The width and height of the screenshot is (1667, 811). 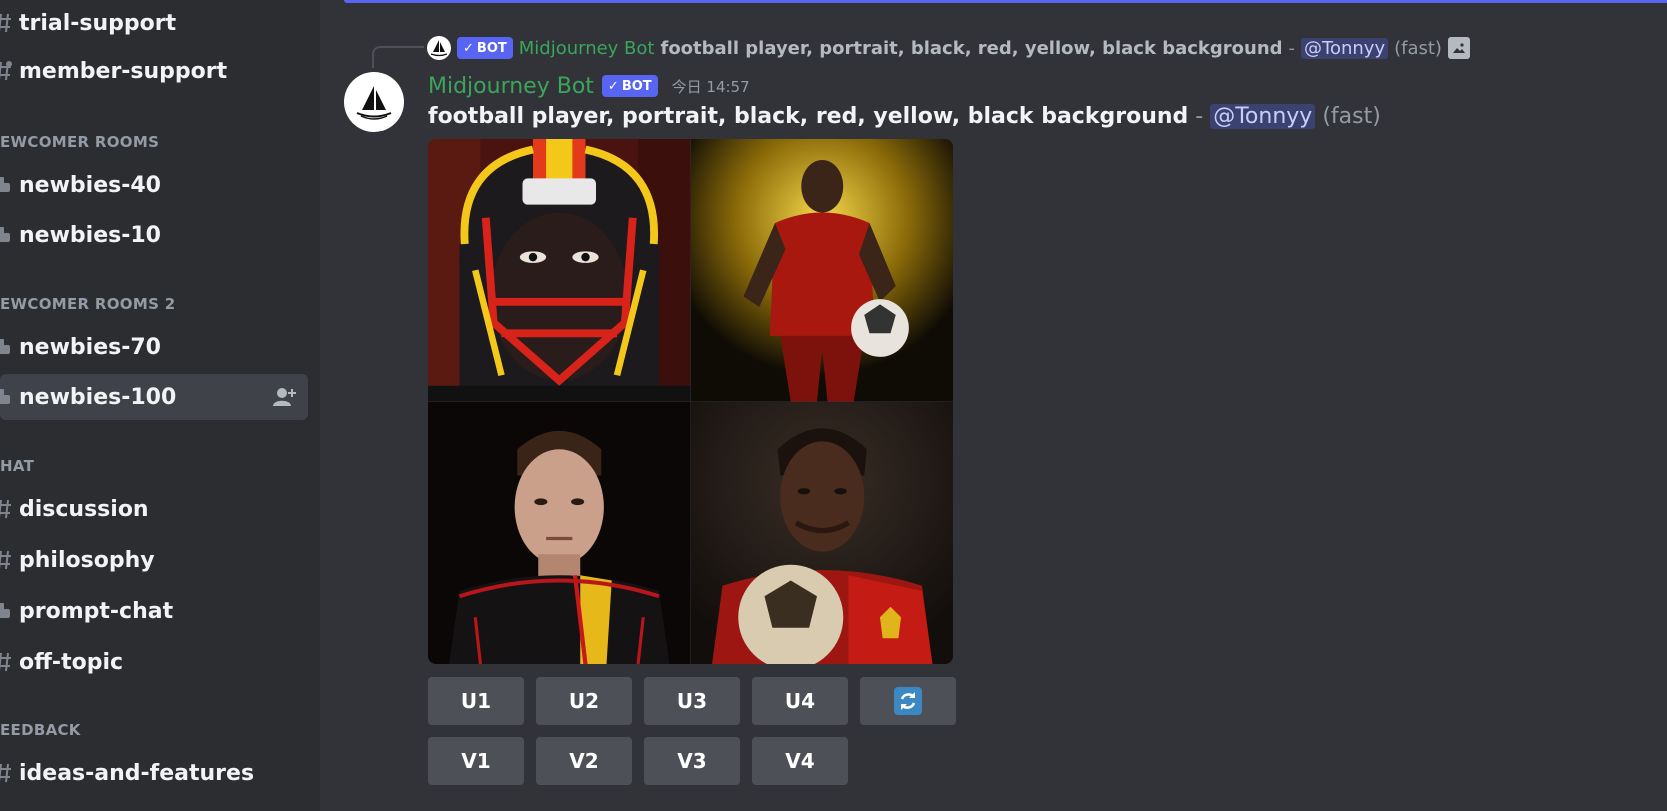 What do you see at coordinates (87, 560) in the screenshot?
I see `sidebar-item-label: philosophy` at bounding box center [87, 560].